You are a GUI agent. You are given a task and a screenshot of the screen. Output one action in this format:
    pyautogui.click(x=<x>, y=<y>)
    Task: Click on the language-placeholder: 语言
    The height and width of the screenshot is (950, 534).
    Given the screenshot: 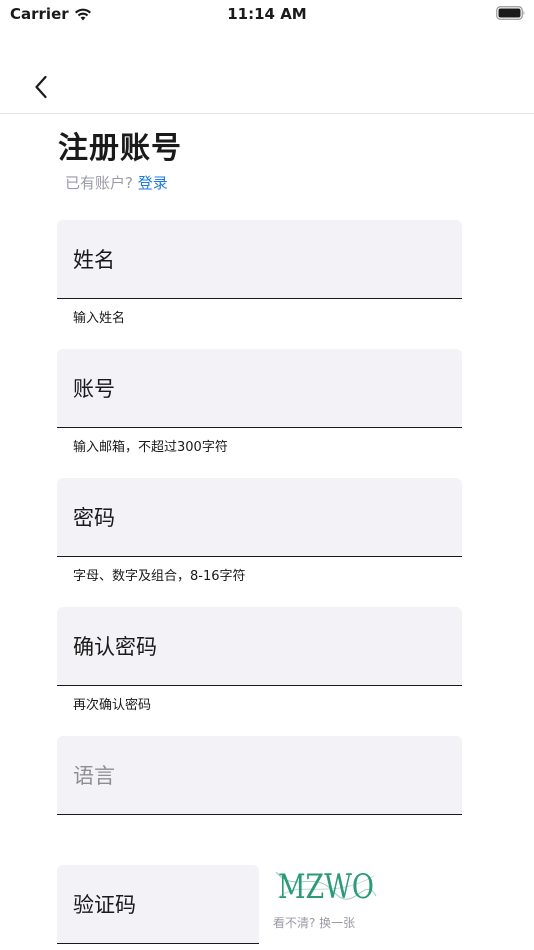 What is the action you would take?
    pyautogui.click(x=94, y=776)
    